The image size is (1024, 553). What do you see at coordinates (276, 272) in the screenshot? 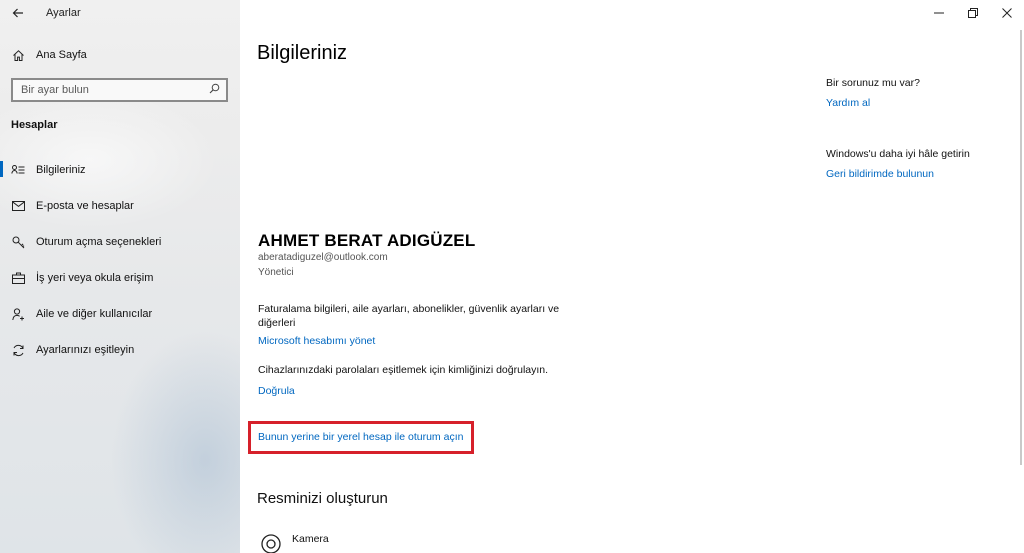
I see `user-role: Yönetici` at bounding box center [276, 272].